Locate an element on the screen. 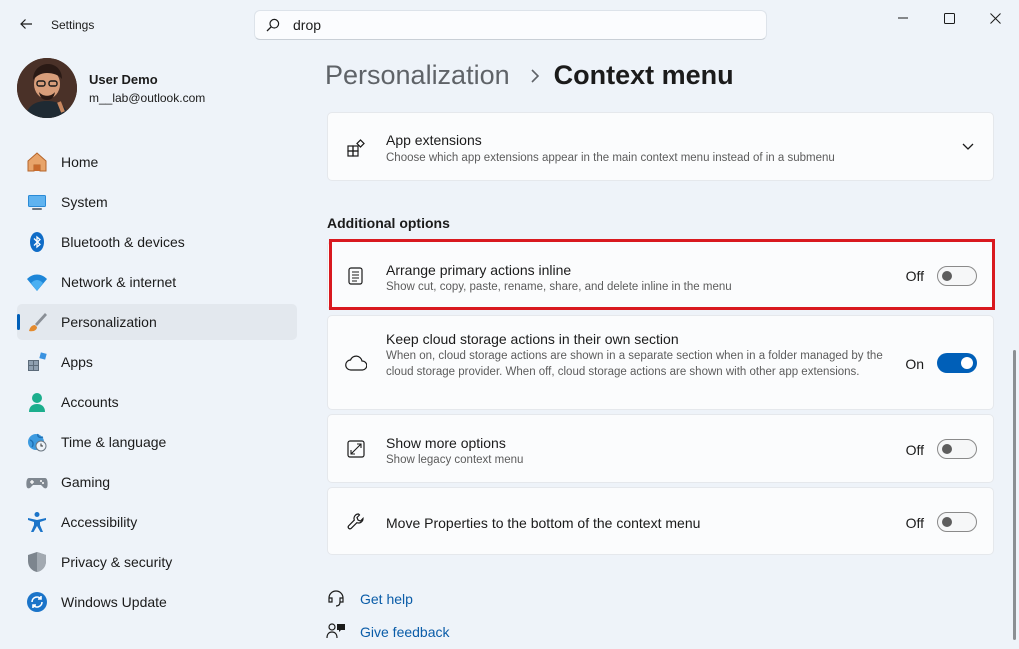 The width and height of the screenshot is (1019, 649). maximize-icon is located at coordinates (949, 18).